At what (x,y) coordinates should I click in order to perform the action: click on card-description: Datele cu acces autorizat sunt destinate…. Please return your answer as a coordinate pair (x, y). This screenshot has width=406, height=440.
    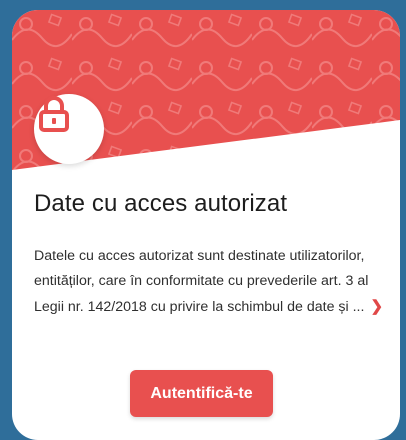
    Looking at the image, I should click on (209, 282).